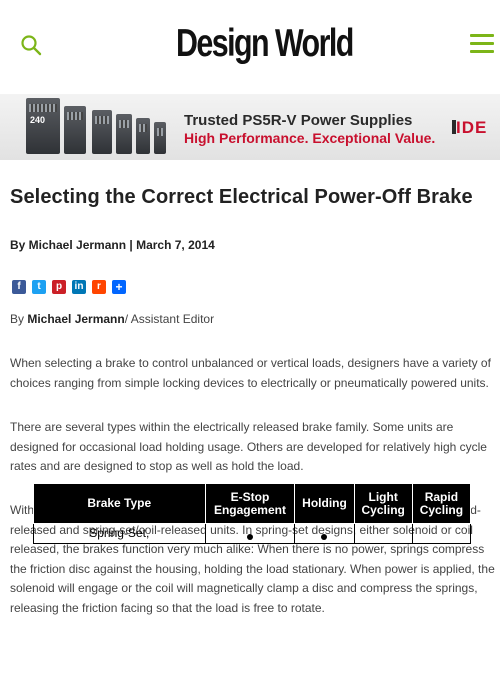 Image resolution: width=500 pixels, height=700 pixels. I want to click on search-icon, so click(31, 45).